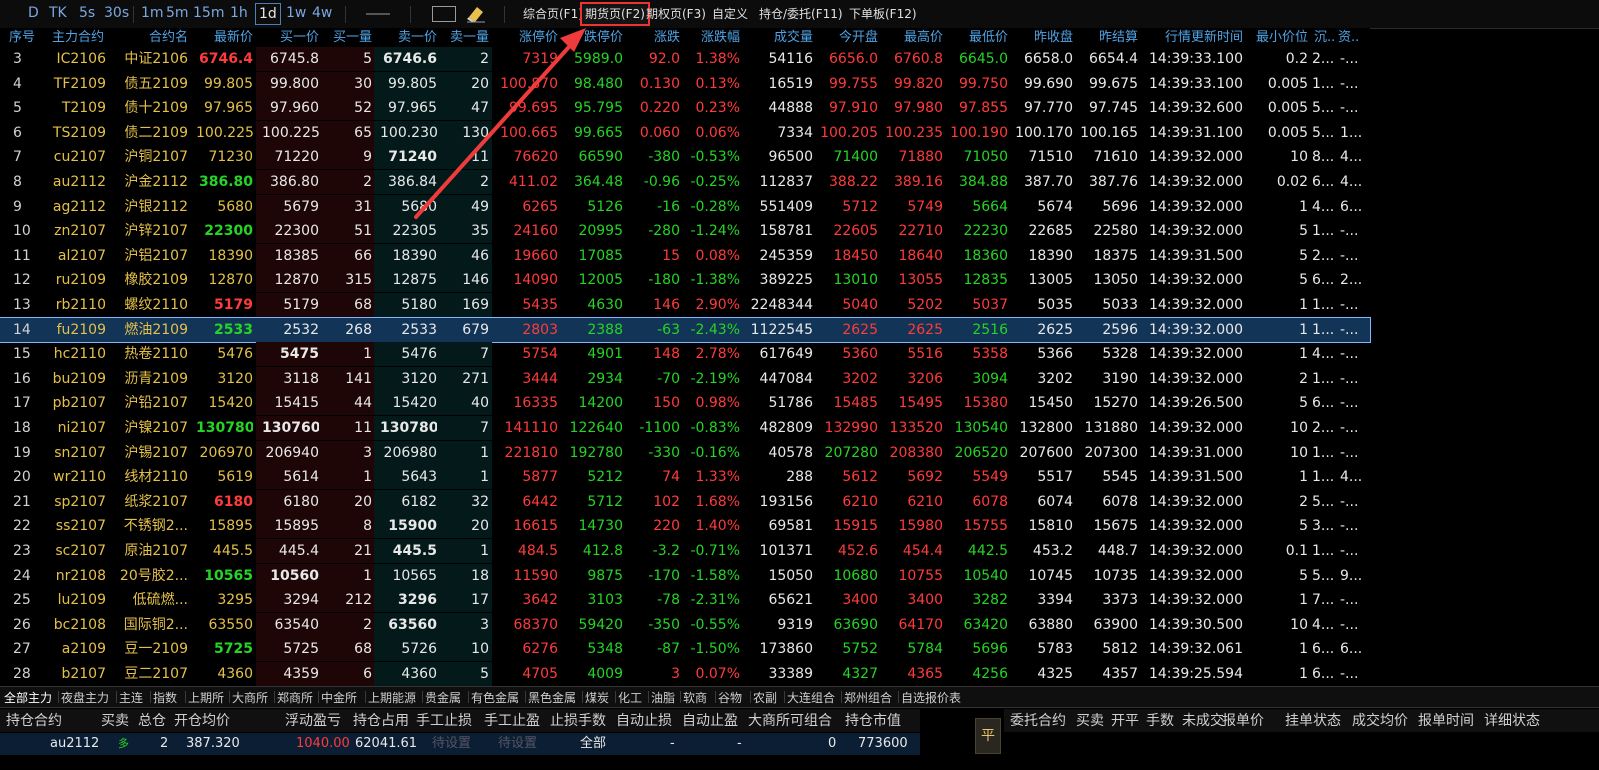 The image size is (1599, 770). I want to click on position-col-header: 手工止损, so click(444, 721).